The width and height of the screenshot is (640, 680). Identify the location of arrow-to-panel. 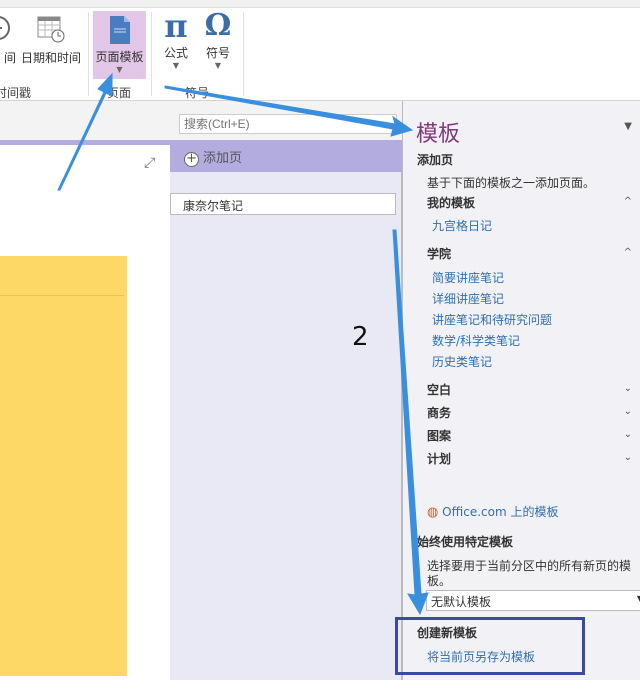
(289, 111).